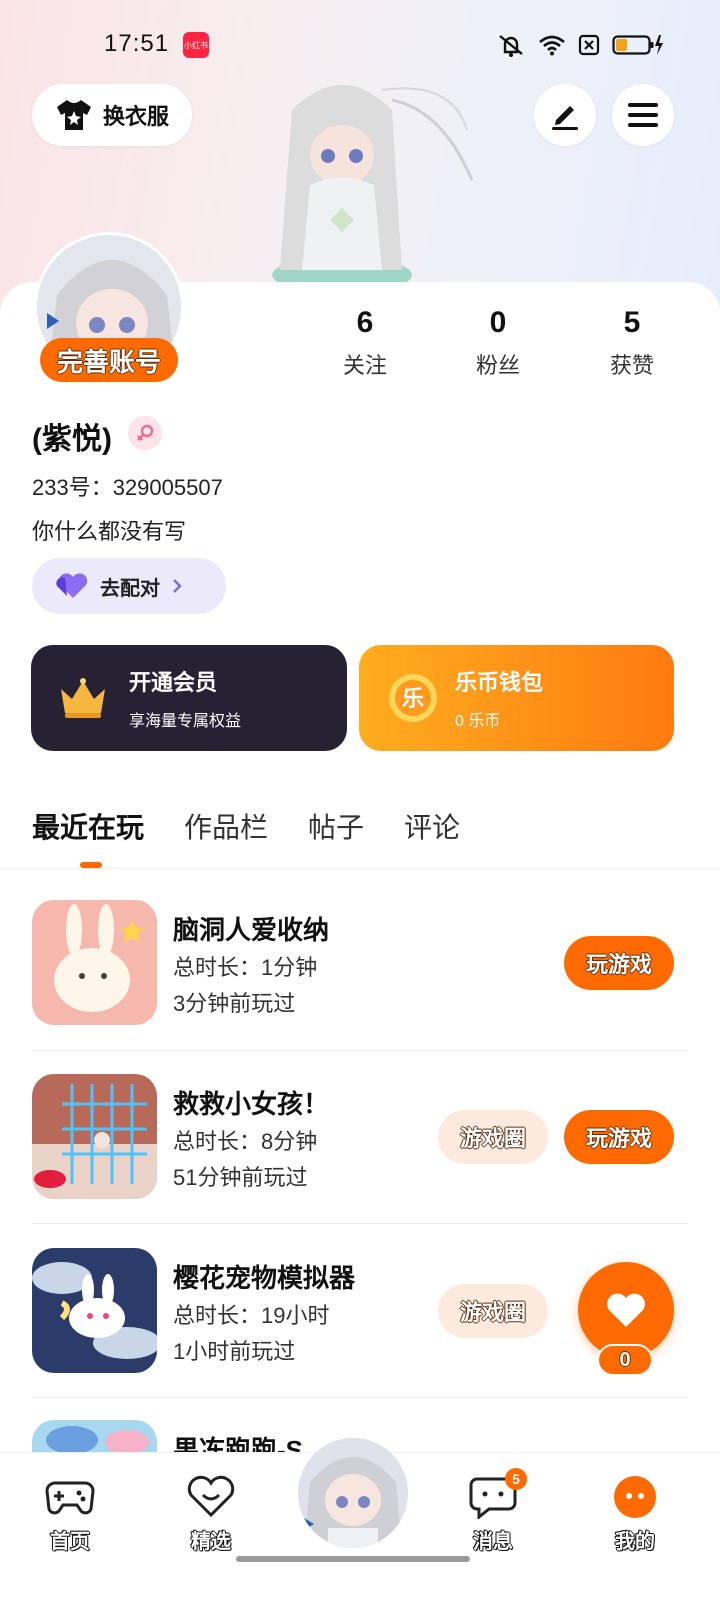 Image resolution: width=720 pixels, height=1600 pixels. I want to click on nav-featured: 精选, so click(211, 1512).